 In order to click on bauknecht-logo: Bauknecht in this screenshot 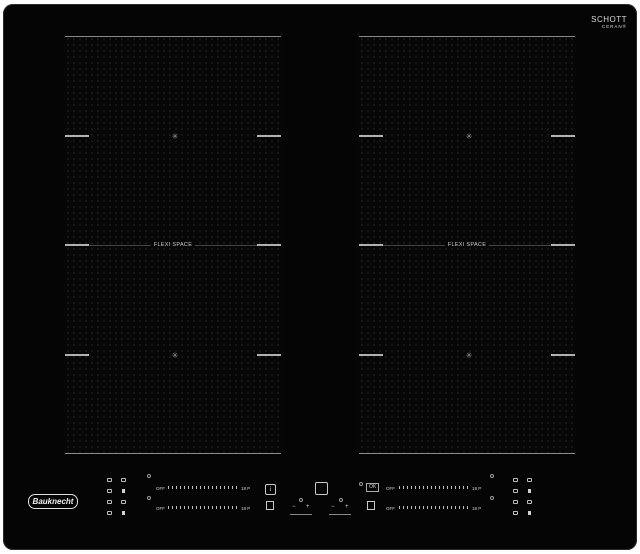, I will do `click(53, 501)`.